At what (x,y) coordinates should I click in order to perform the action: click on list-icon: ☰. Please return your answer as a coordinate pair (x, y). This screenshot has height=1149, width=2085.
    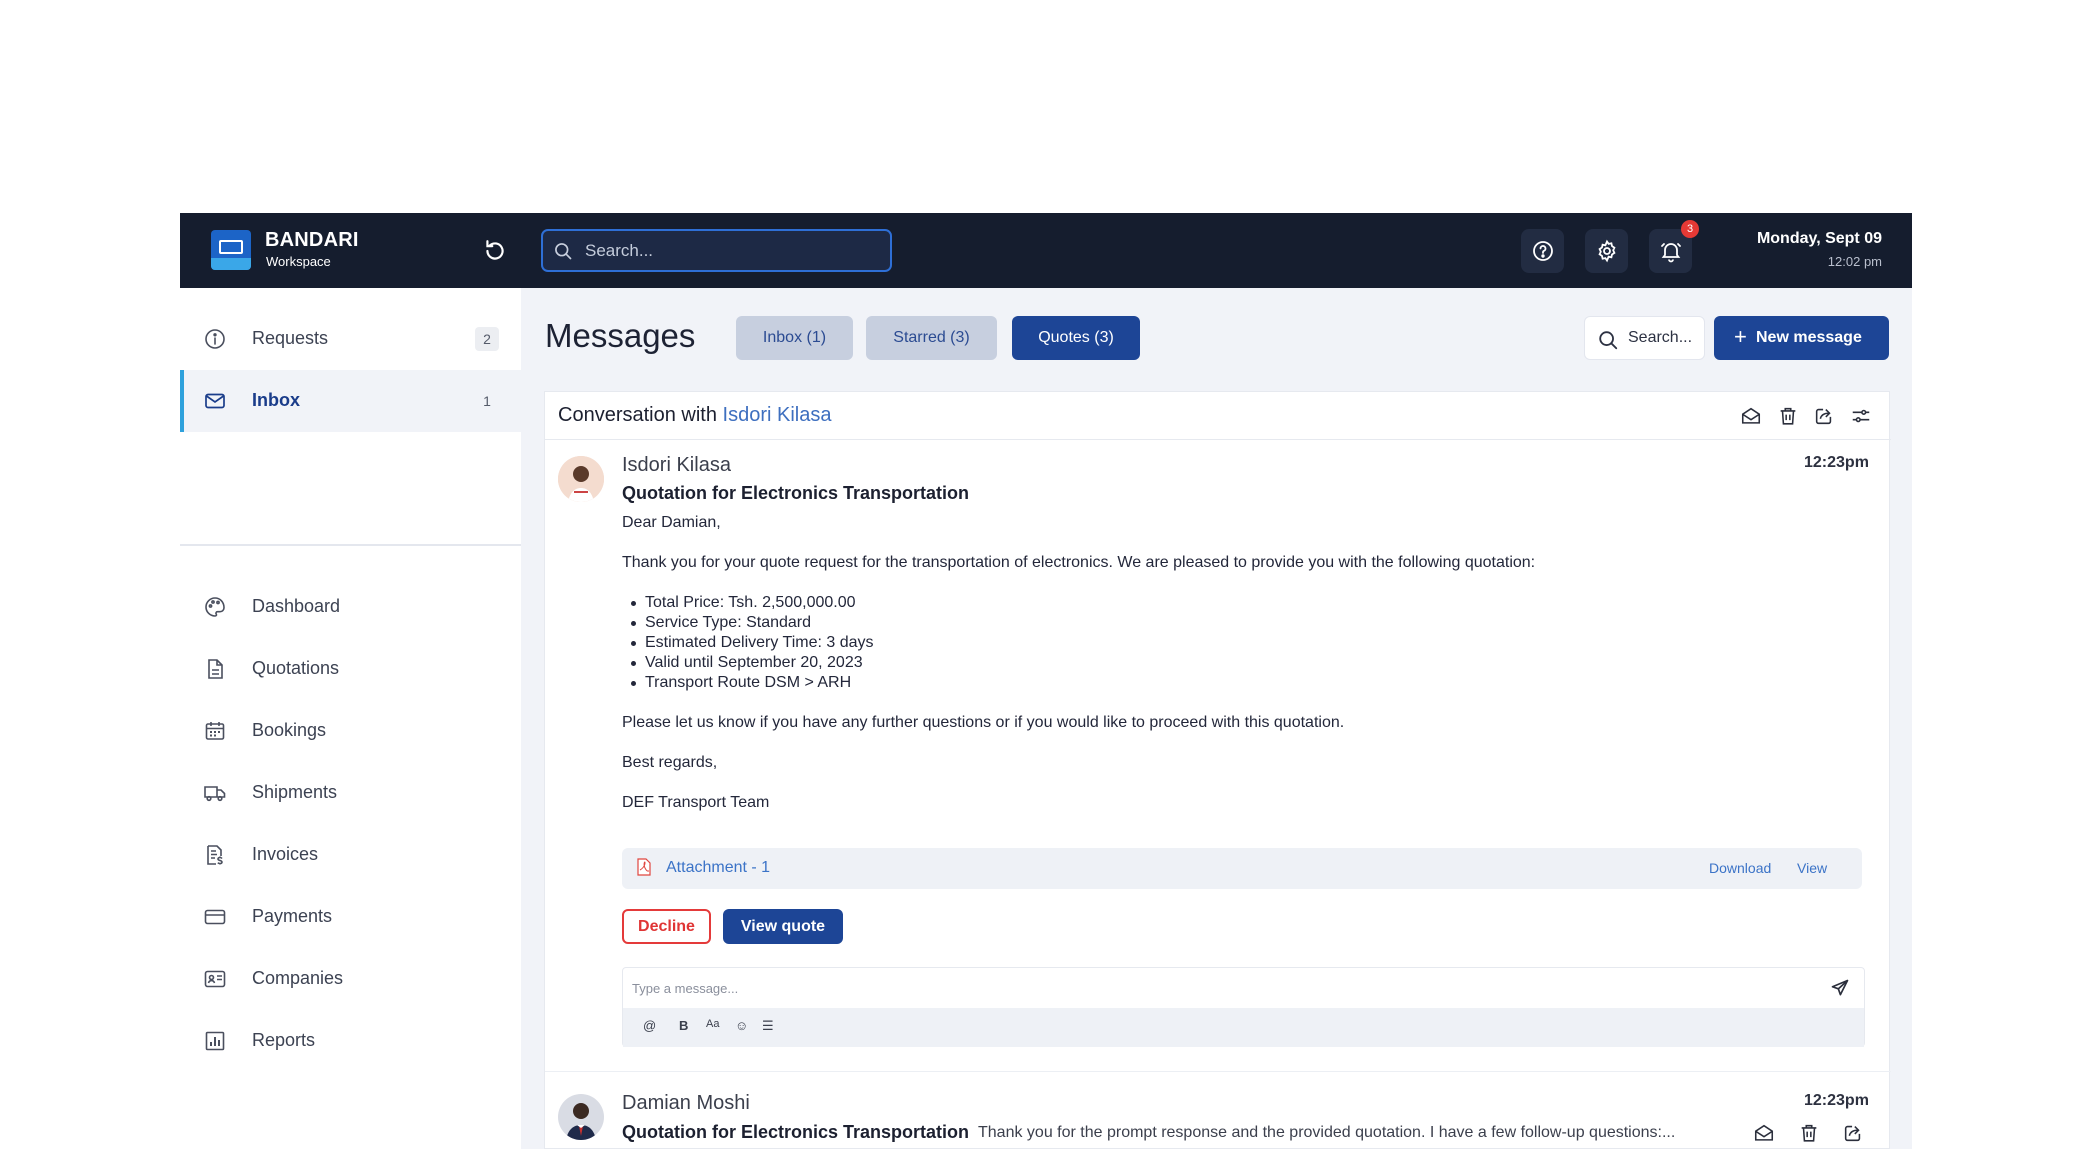
    Looking at the image, I should click on (768, 1026).